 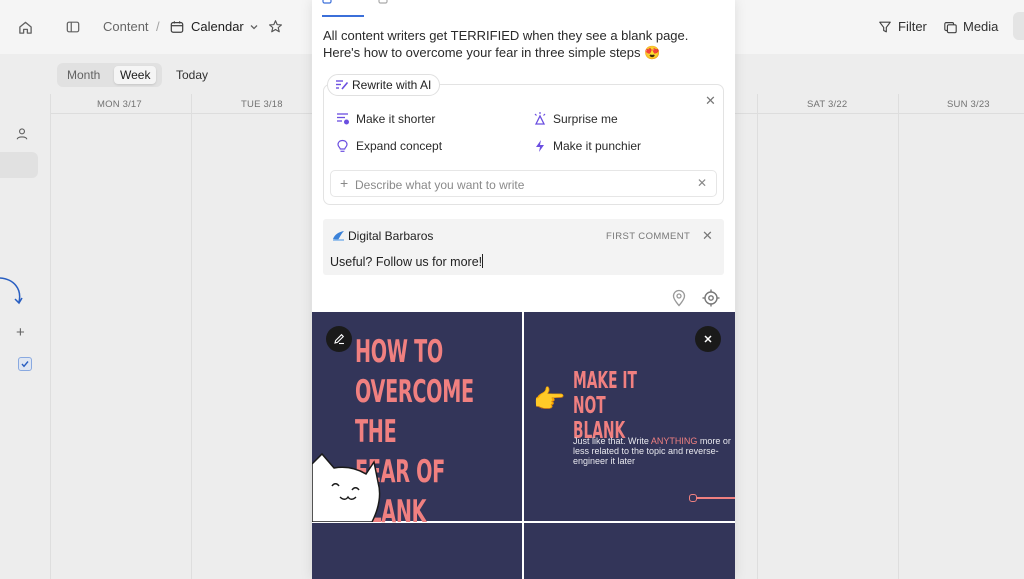 I want to click on first-comment-input: Useful? Follow us for more!, so click(x=407, y=261).